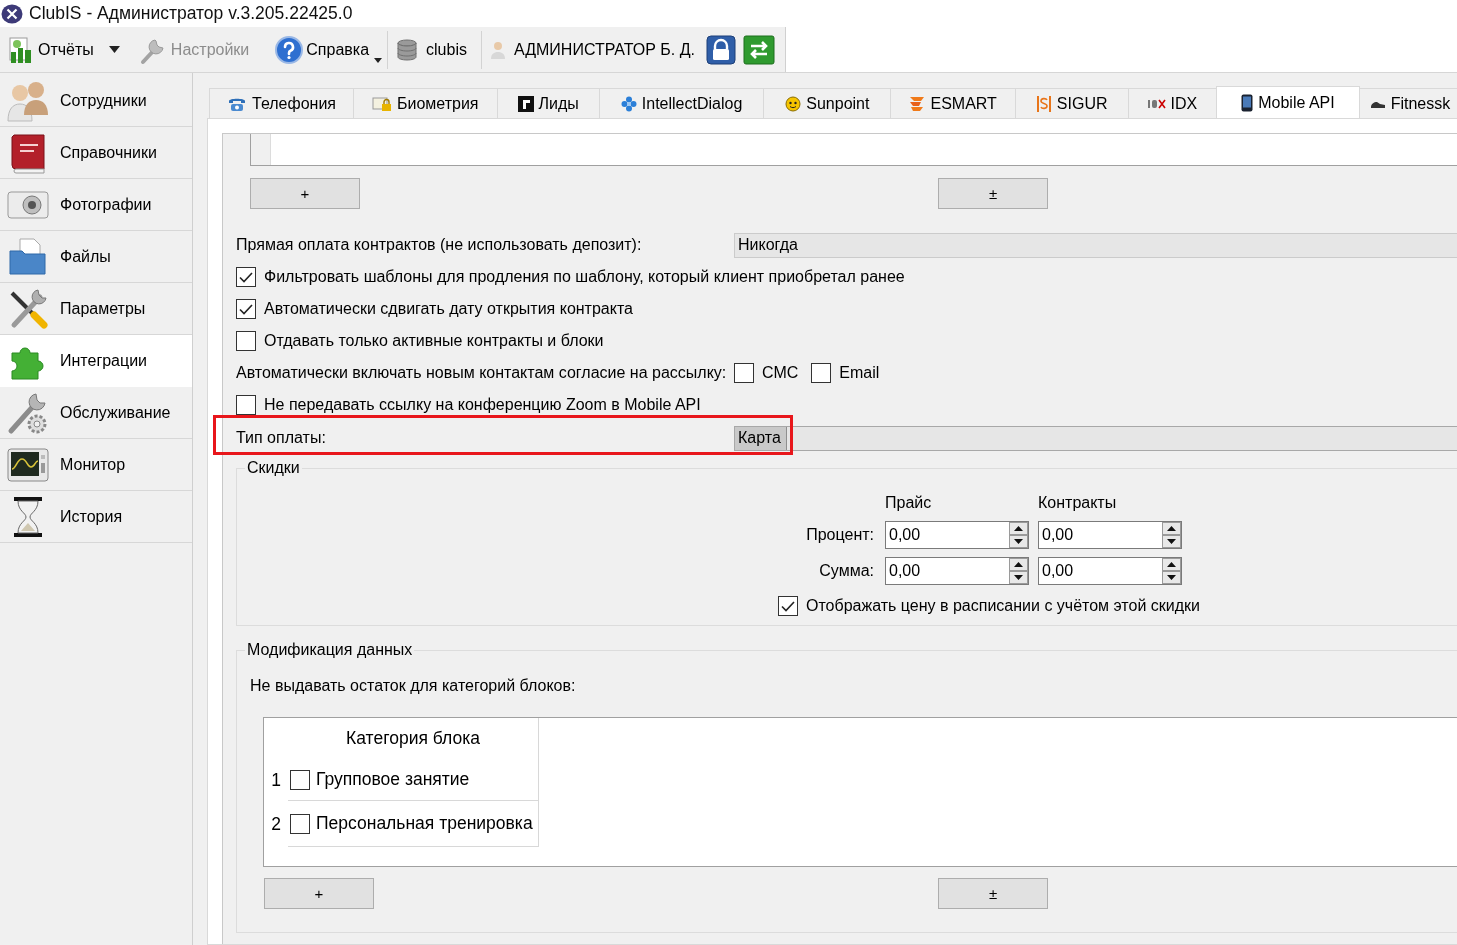  What do you see at coordinates (330, 650) in the screenshot?
I see `group-title: Модификация данных` at bounding box center [330, 650].